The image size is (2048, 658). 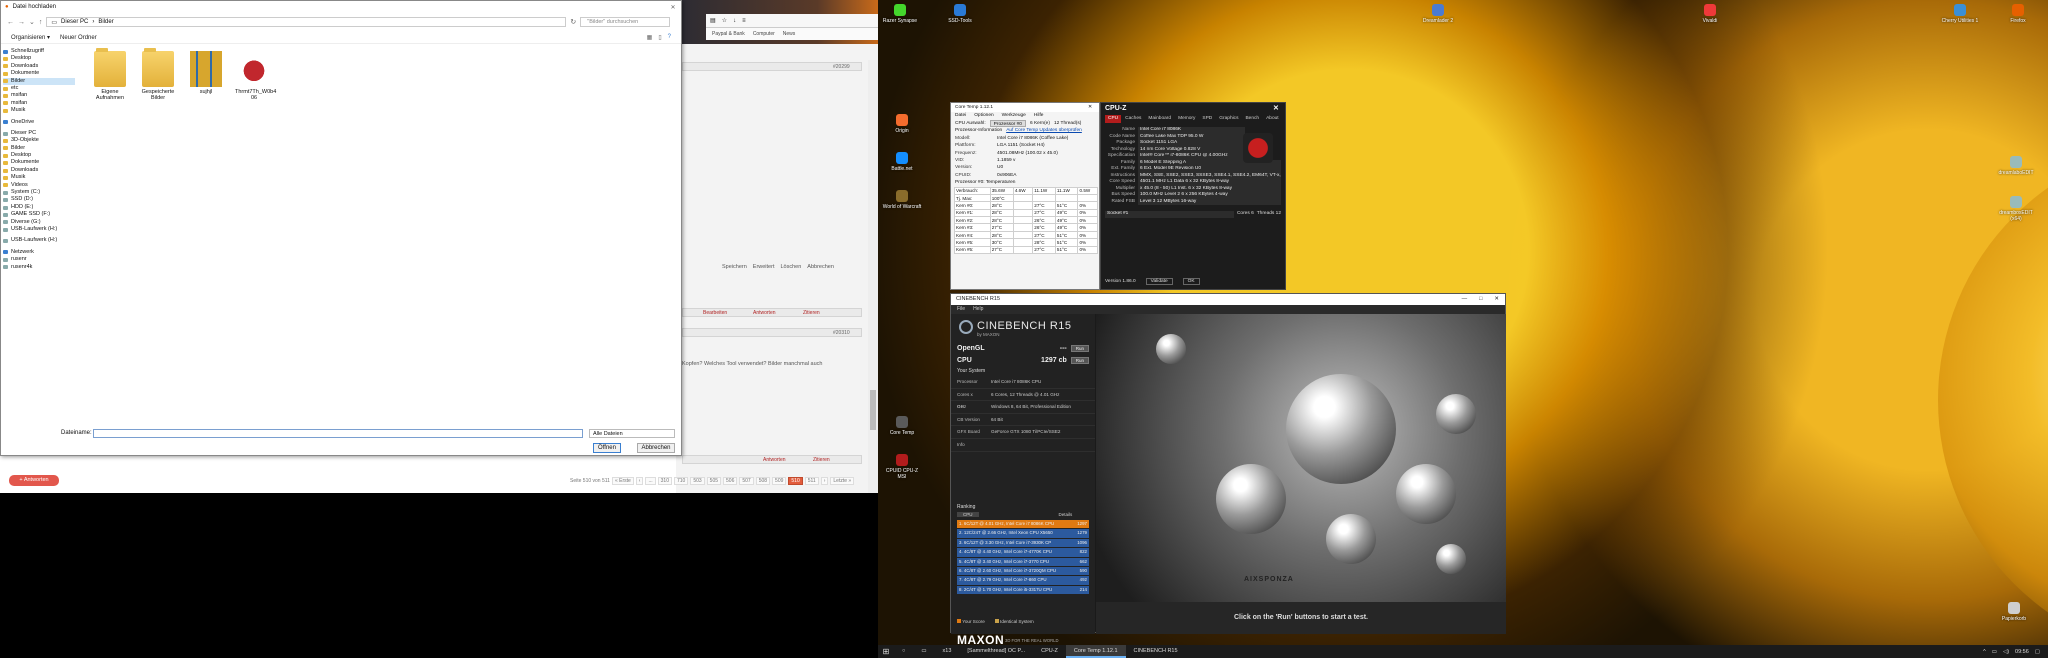 I want to click on help-icon: ?, so click(x=669, y=37).